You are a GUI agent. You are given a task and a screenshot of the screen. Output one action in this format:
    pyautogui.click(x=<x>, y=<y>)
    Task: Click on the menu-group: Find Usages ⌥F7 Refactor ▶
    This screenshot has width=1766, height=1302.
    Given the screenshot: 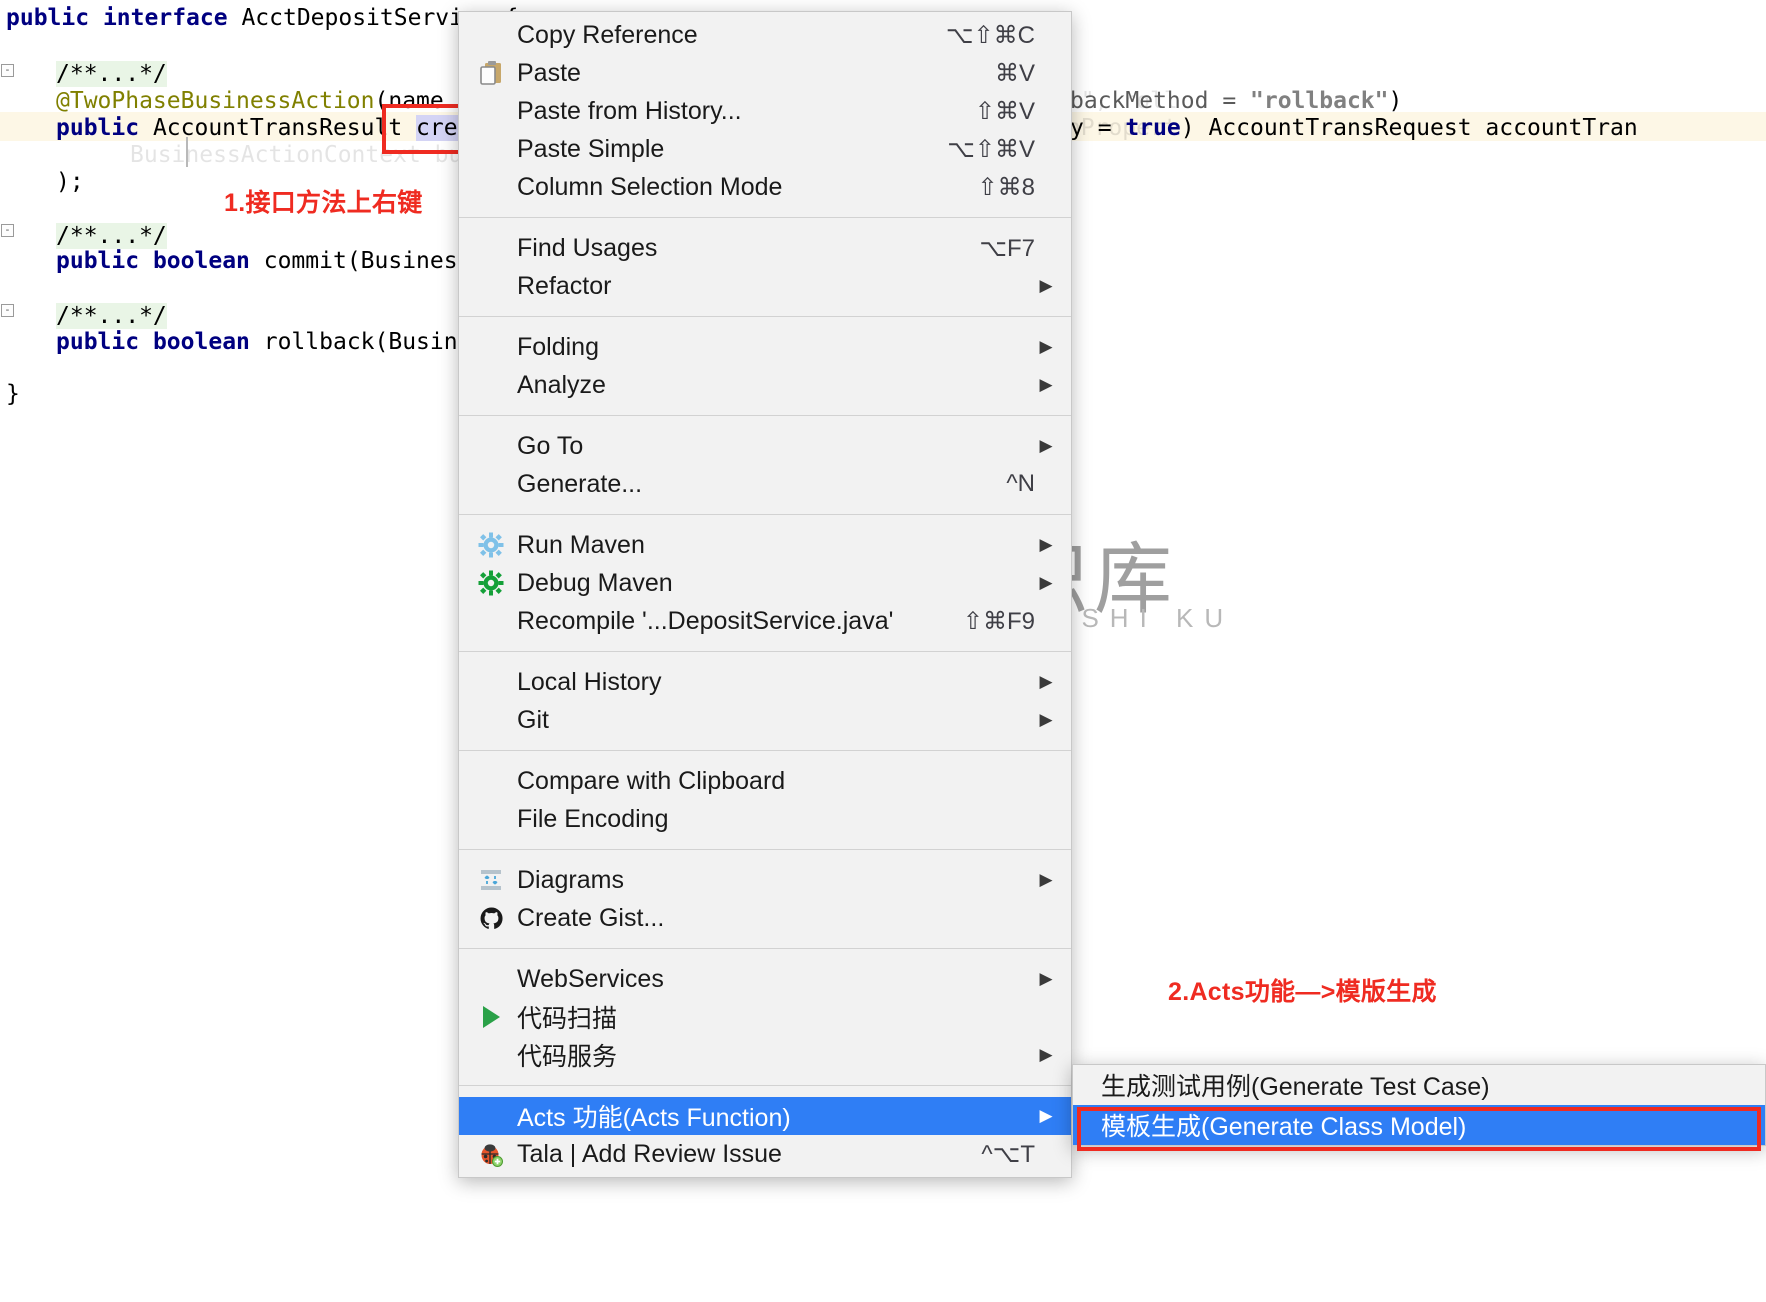 What is the action you would take?
    pyautogui.click(x=765, y=267)
    